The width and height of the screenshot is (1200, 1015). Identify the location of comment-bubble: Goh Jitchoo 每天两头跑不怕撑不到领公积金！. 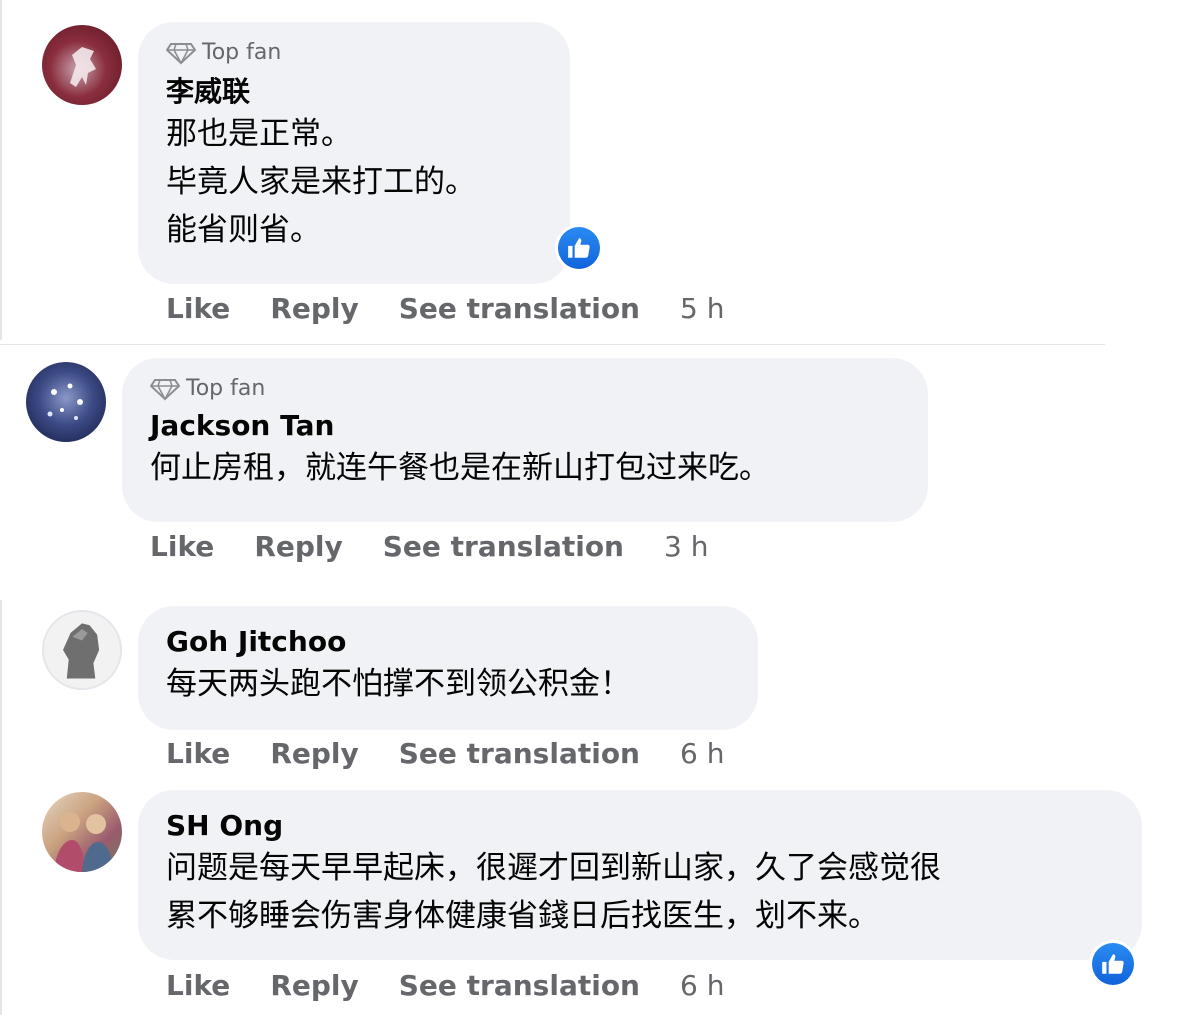
(448, 668).